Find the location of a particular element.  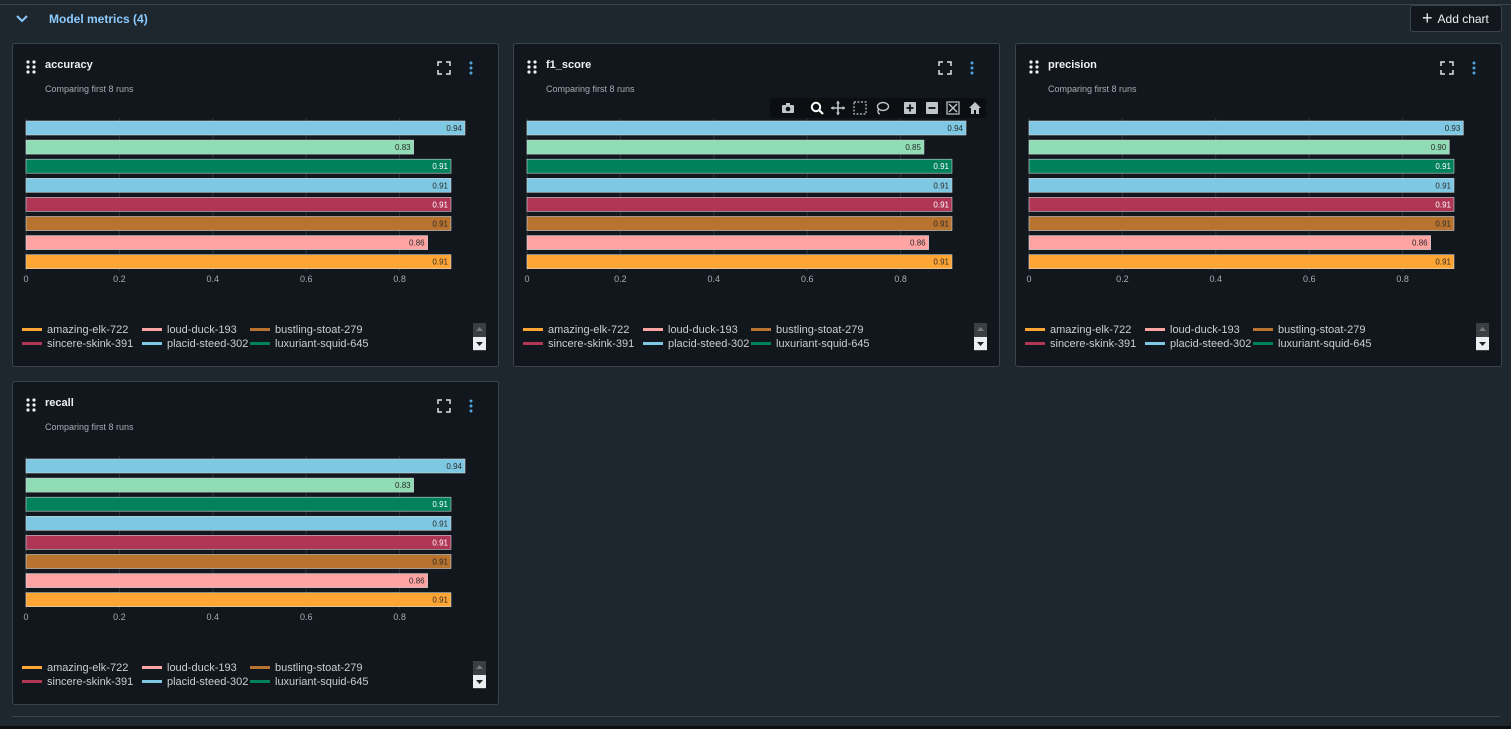

zoom-out-icon is located at coordinates (932, 108).